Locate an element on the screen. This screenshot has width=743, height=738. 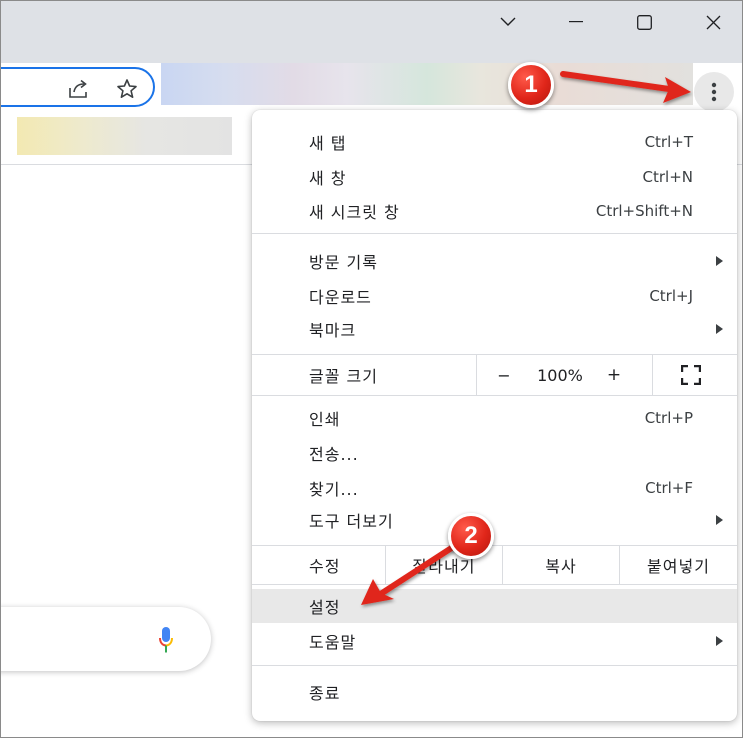
tab-search-button is located at coordinates (508, 22).